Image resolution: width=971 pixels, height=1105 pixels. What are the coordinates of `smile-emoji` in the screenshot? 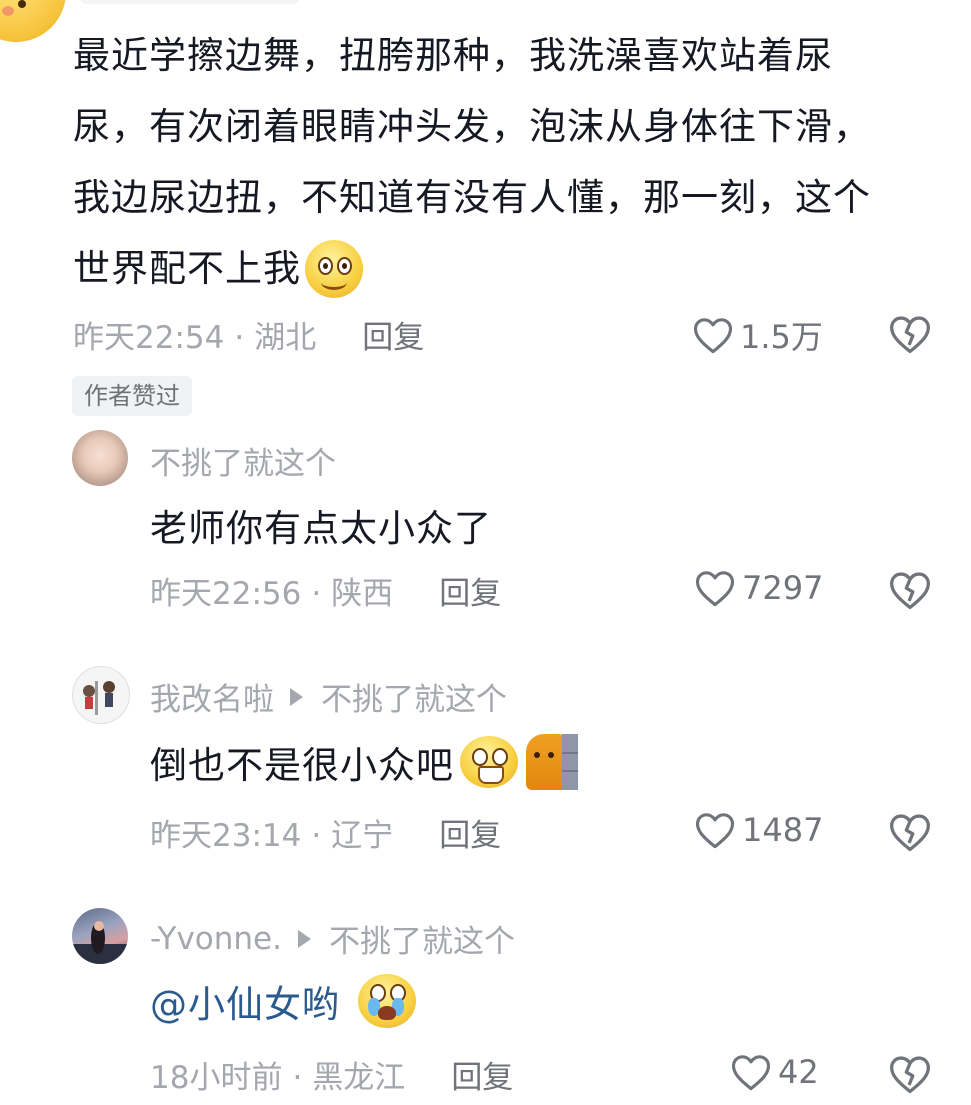 It's located at (334, 268).